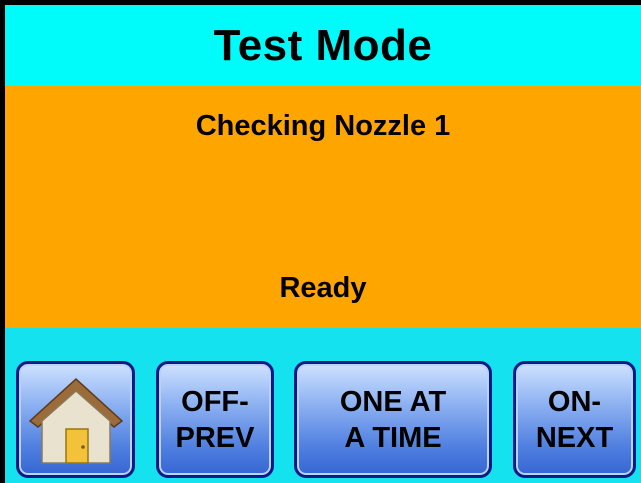 The height and width of the screenshot is (483, 641). Describe the element at coordinates (323, 288) in the screenshot. I see `status-state: Ready` at that location.